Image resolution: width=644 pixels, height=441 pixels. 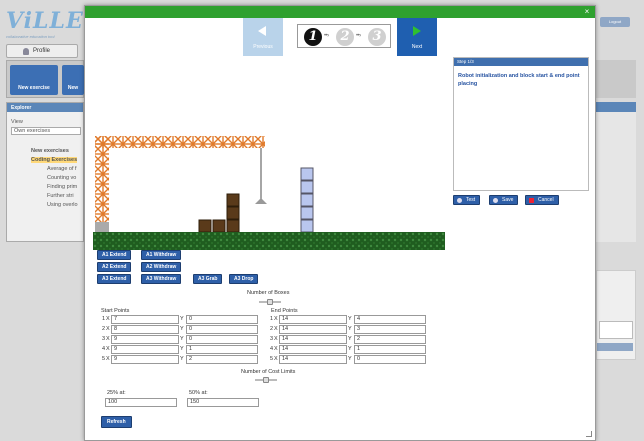 What do you see at coordinates (307, 200) in the screenshot?
I see `target-boxes` at bounding box center [307, 200].